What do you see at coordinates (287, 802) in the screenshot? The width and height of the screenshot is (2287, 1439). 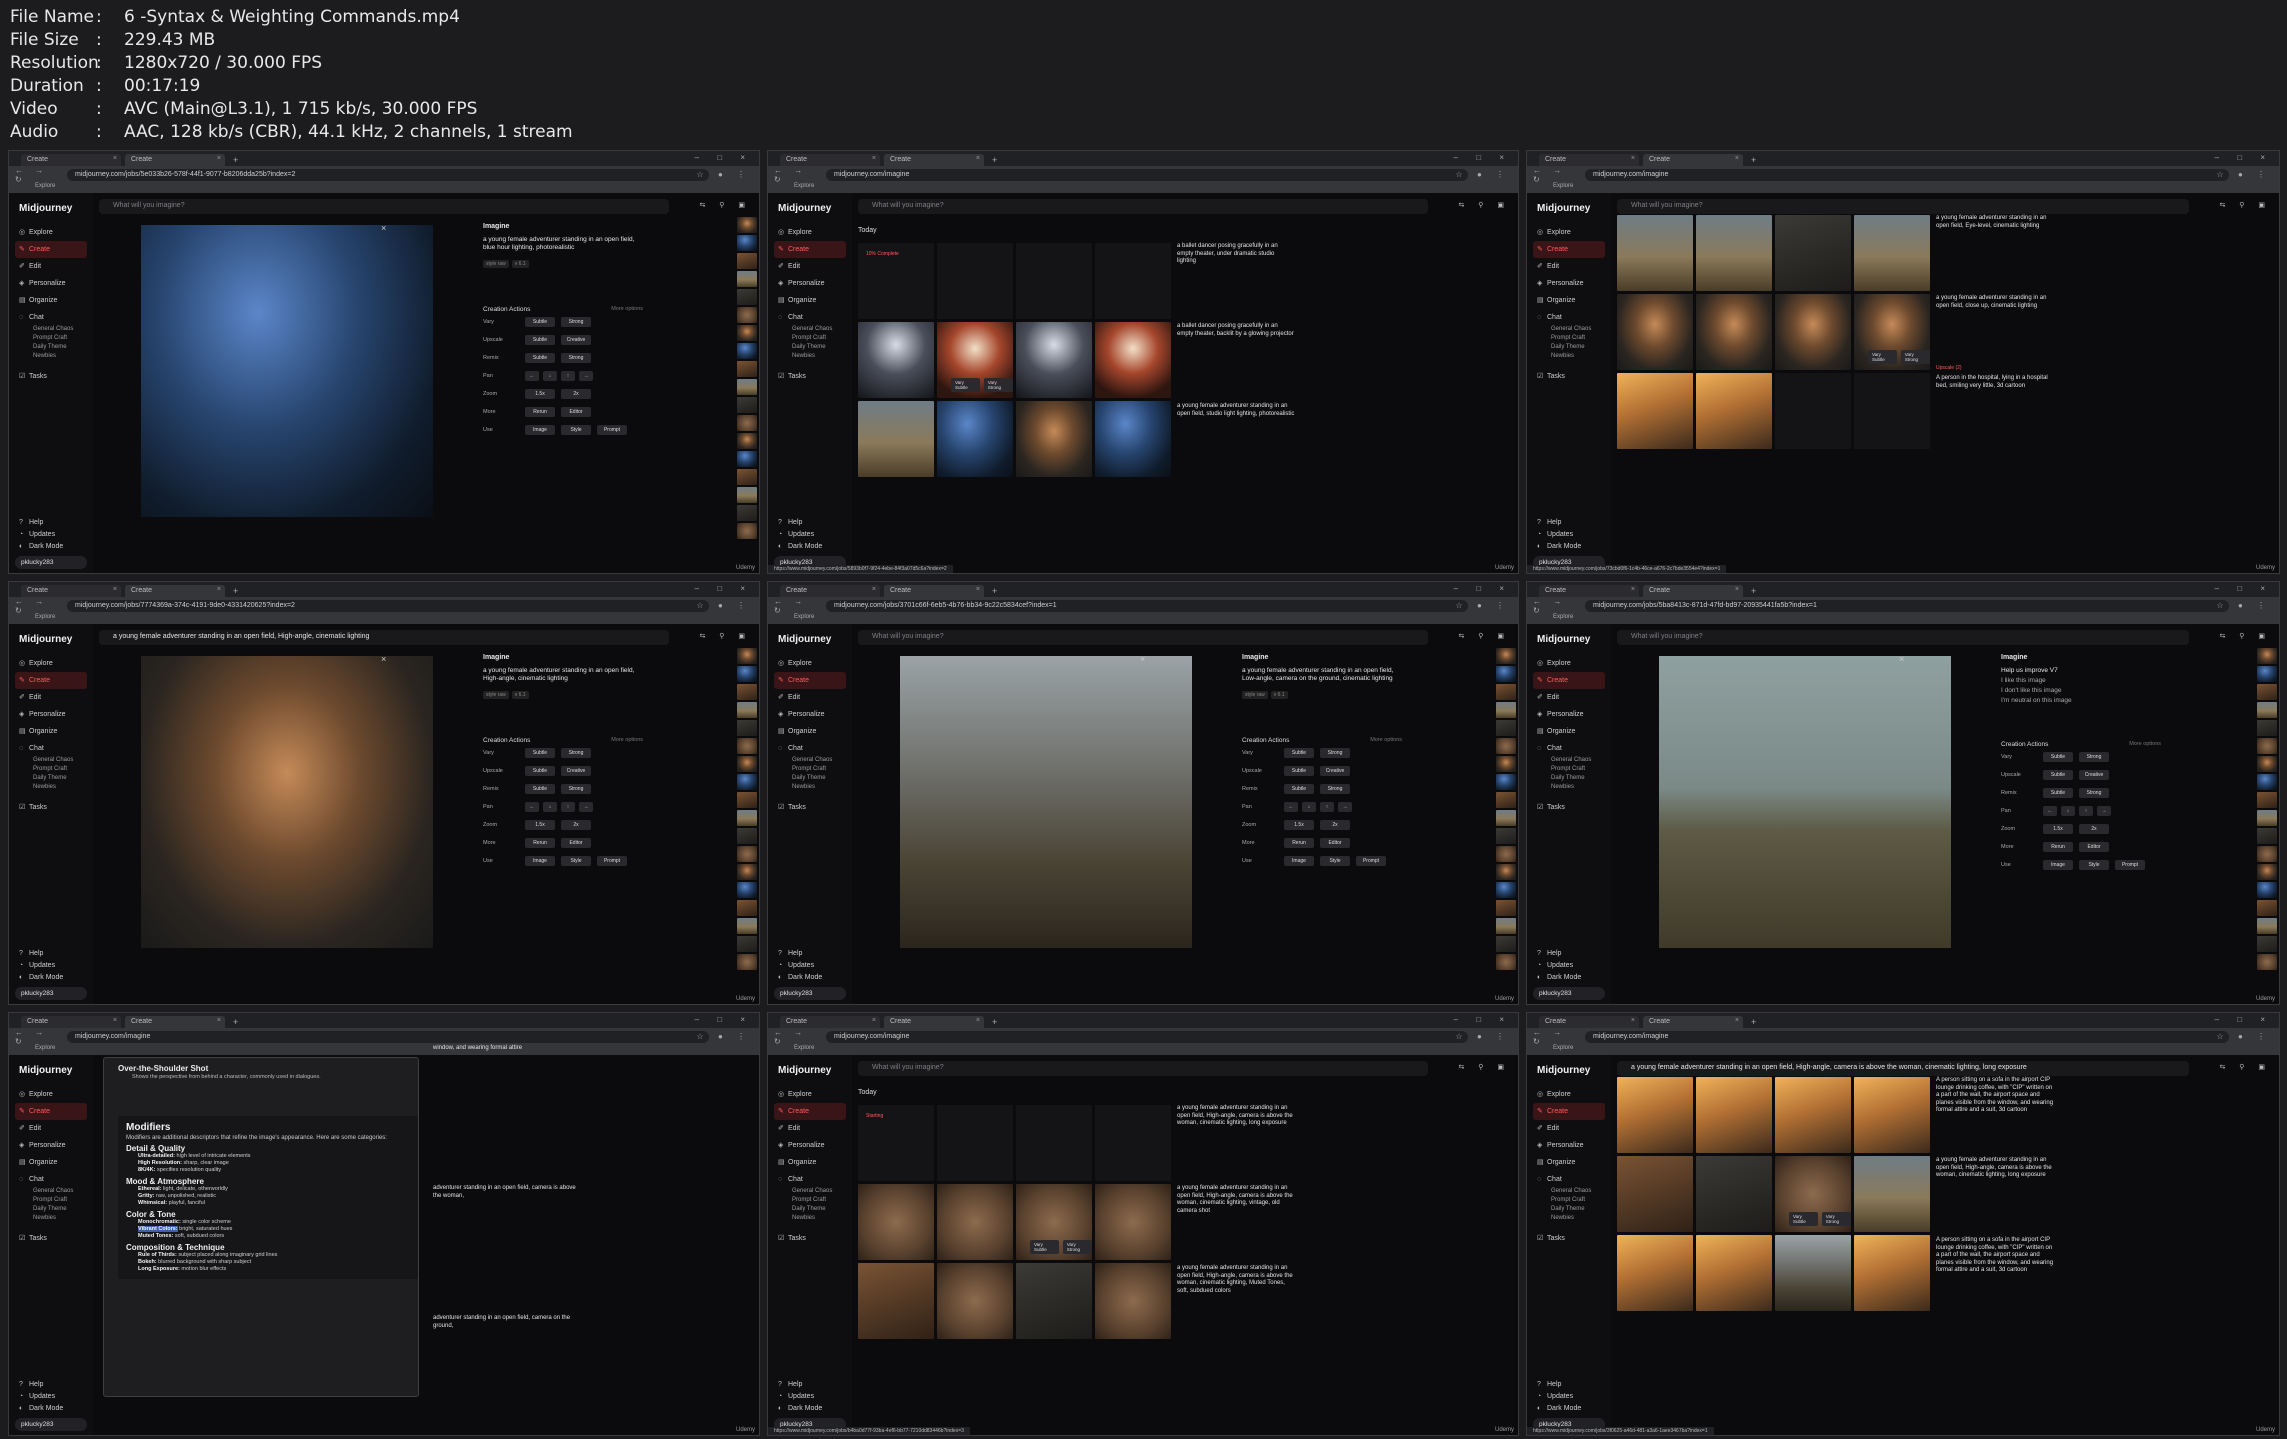 I see `generated-image` at bounding box center [287, 802].